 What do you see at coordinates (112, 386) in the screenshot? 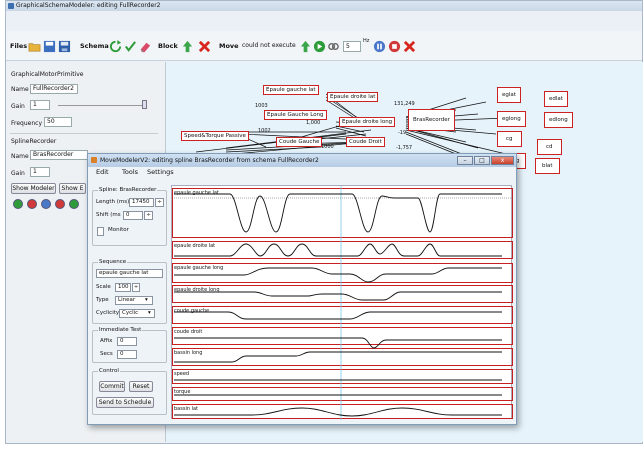
I see `commit-button: Commit` at bounding box center [112, 386].